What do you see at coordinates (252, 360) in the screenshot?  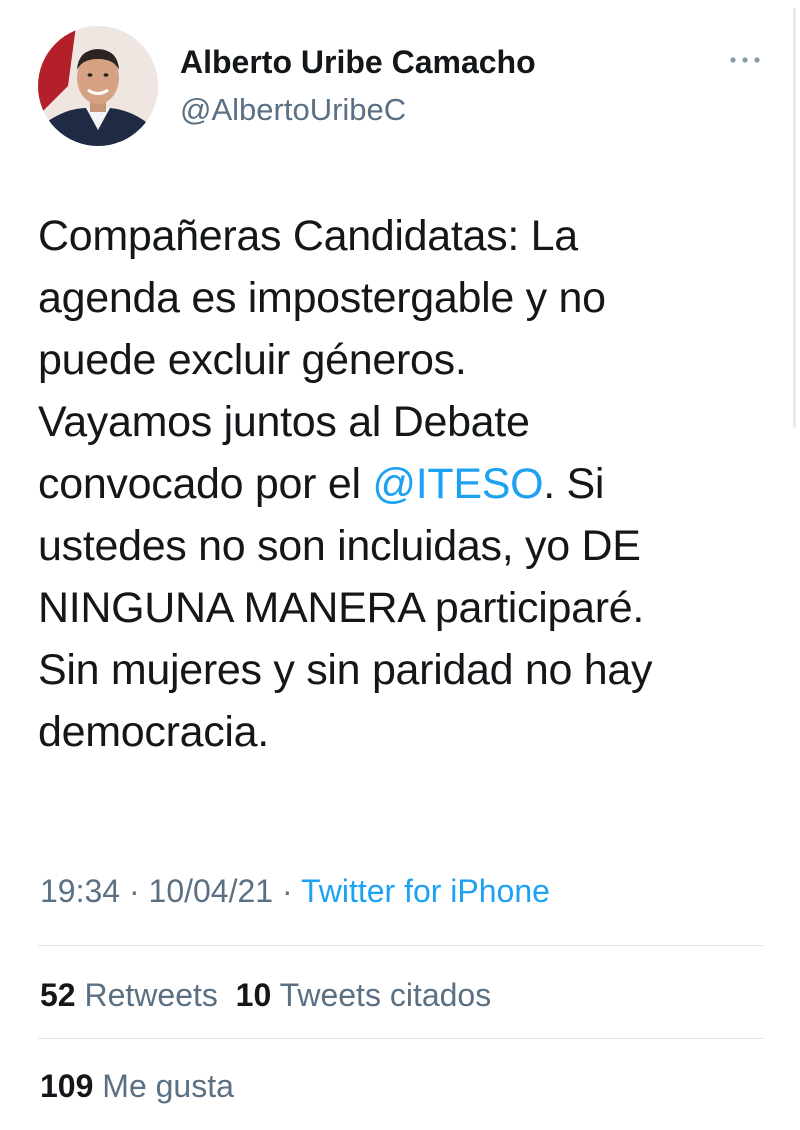 I see `tweet-text-line: puede excluir géneros.` at bounding box center [252, 360].